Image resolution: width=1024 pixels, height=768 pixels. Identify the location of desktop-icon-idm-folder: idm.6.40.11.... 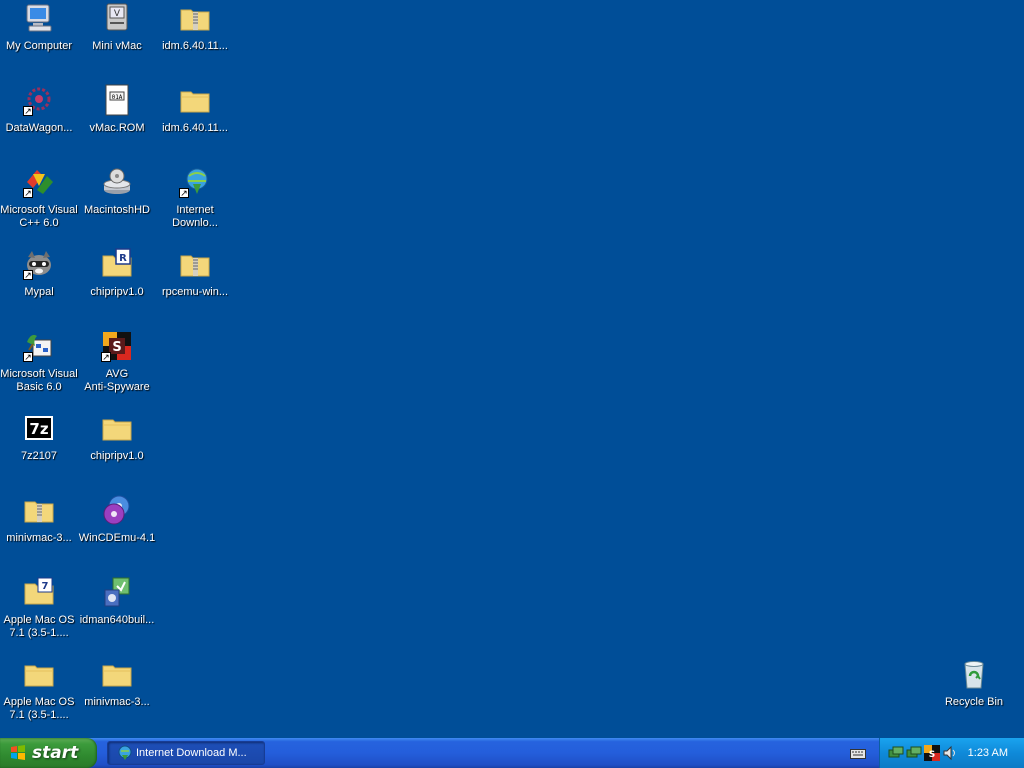
(195, 121).